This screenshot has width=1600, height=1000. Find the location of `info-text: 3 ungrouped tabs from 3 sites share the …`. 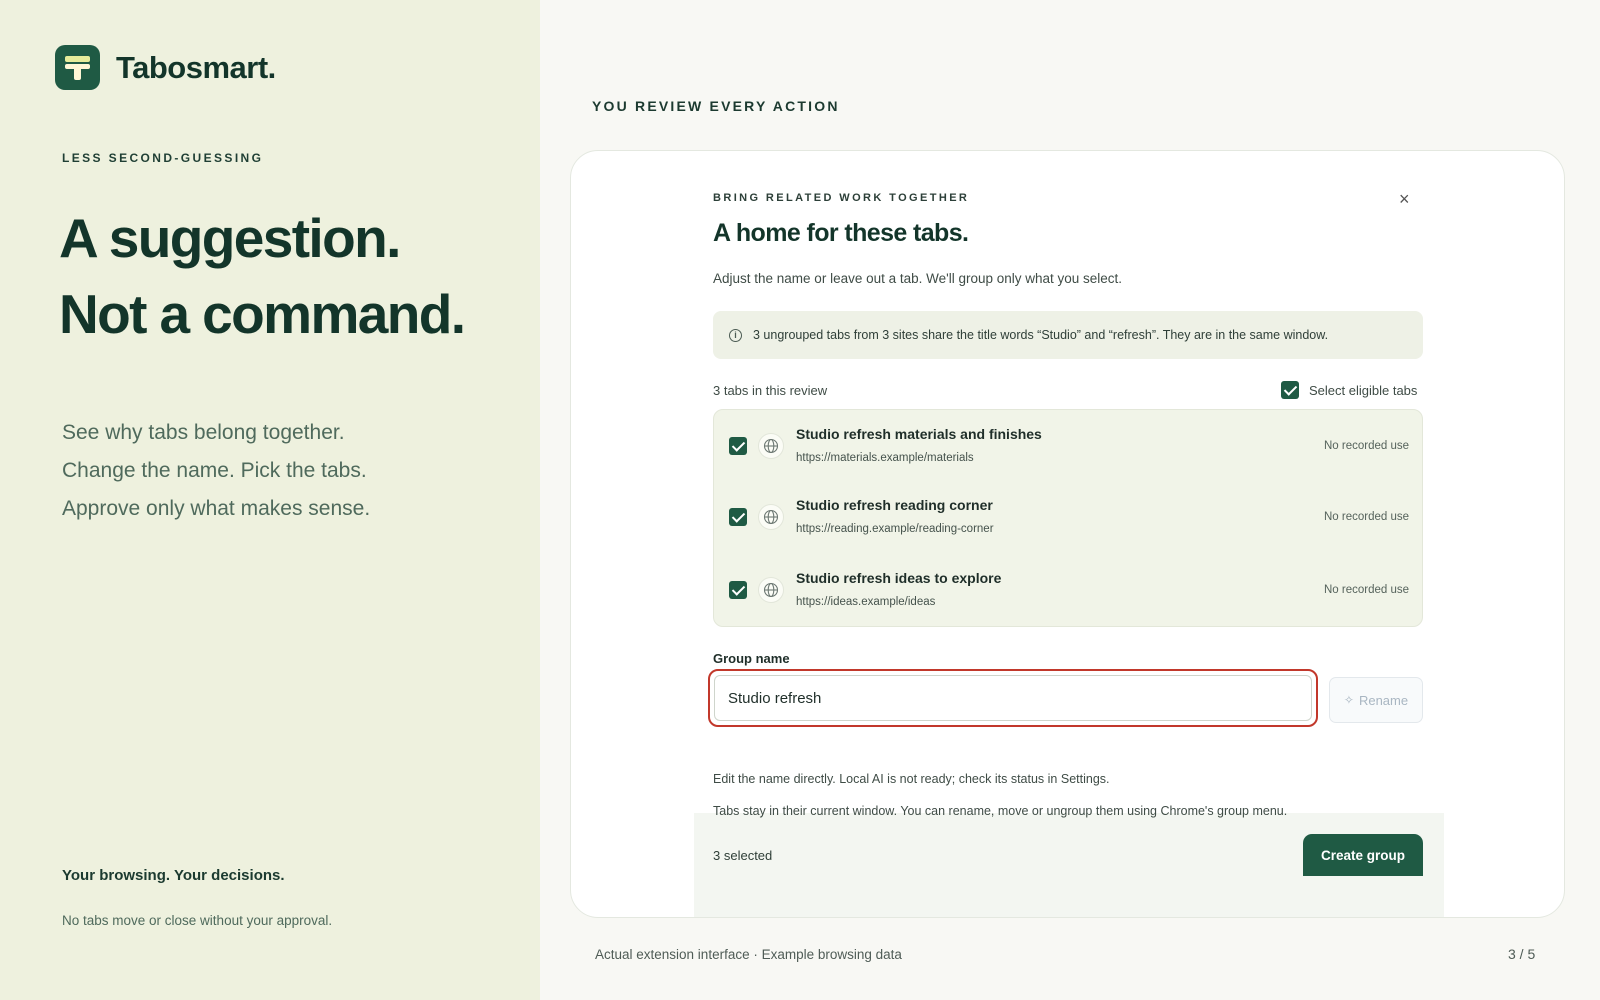

info-text: 3 ungrouped tabs from 3 sites share the … is located at coordinates (1041, 335).